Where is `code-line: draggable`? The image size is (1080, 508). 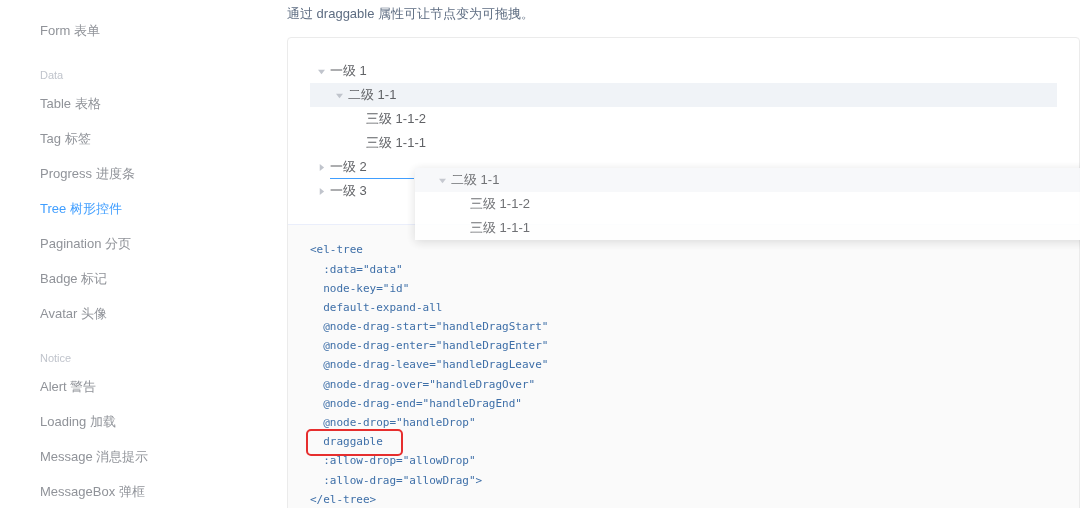 code-line: draggable is located at coordinates (354, 442).